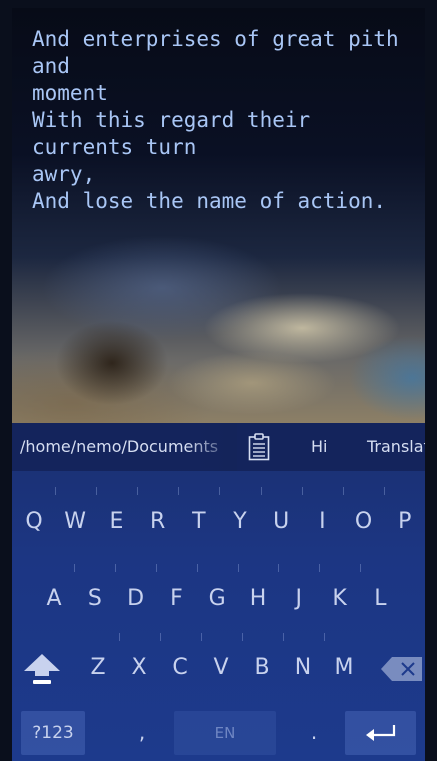  What do you see at coordinates (95, 599) in the screenshot?
I see `key-s: S` at bounding box center [95, 599].